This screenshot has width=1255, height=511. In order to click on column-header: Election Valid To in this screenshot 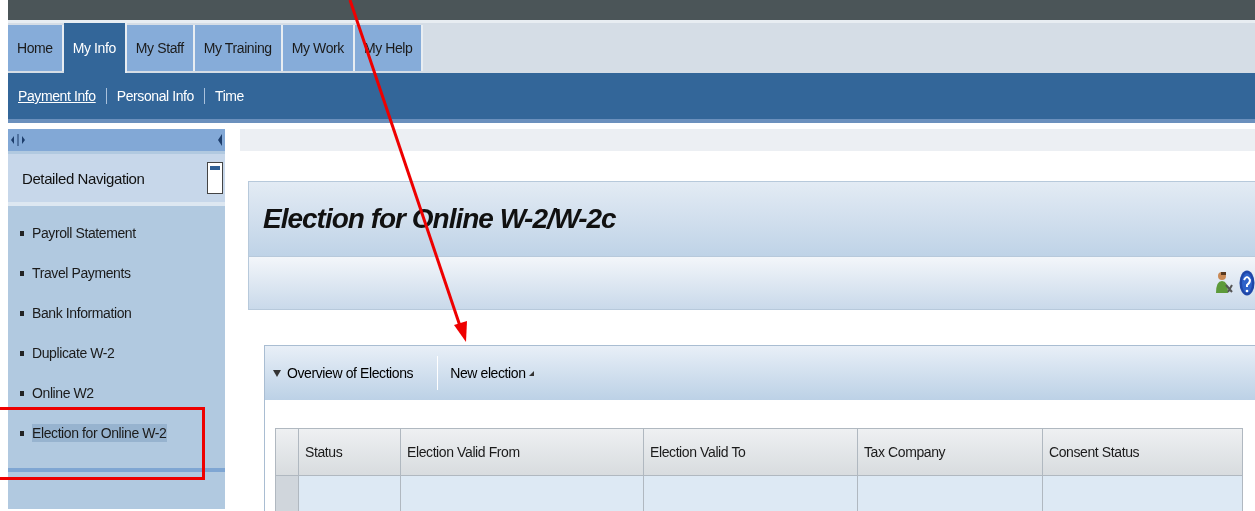, I will do `click(751, 452)`.